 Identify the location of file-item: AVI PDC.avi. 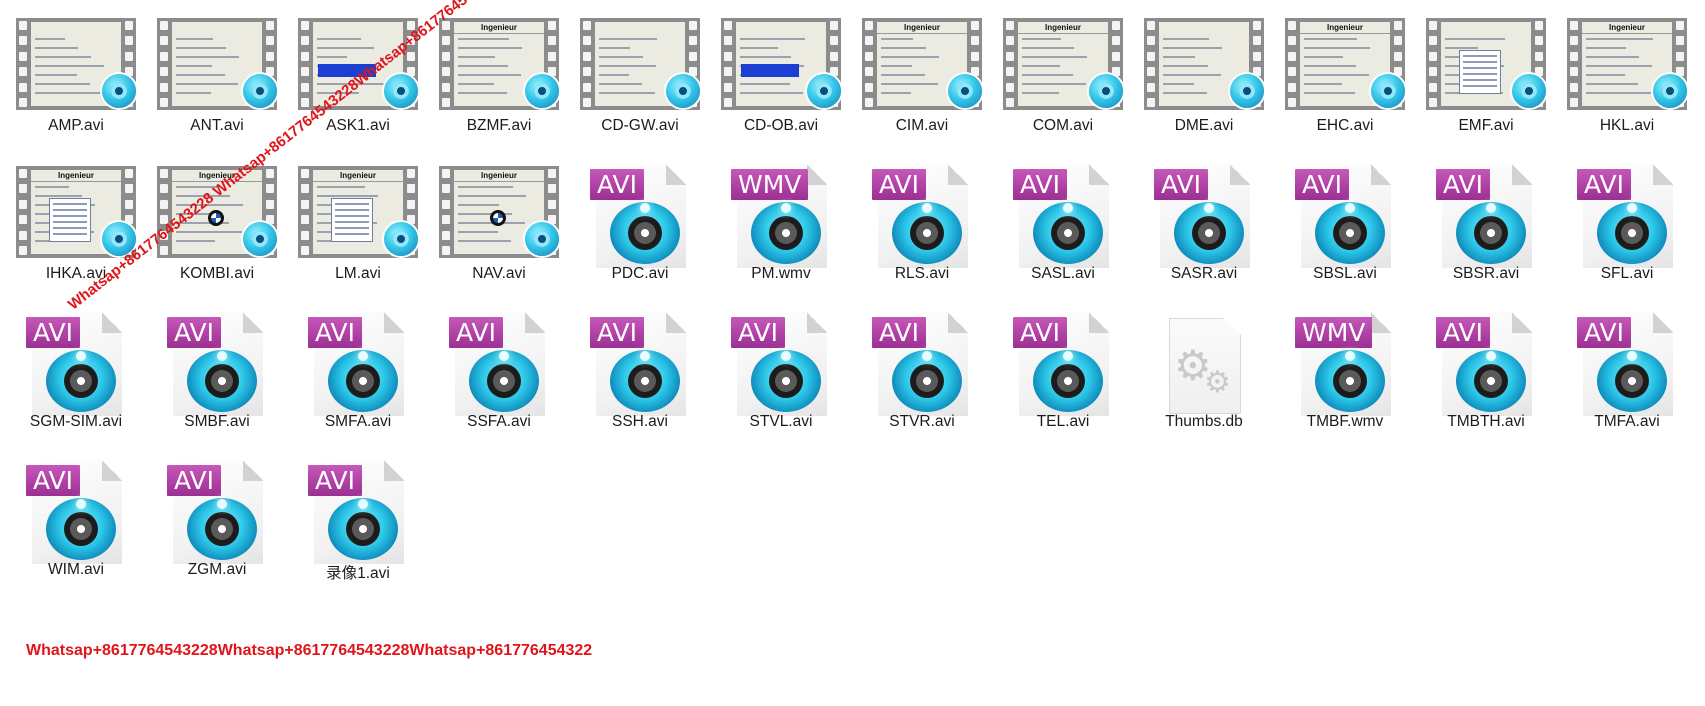
(640, 227).